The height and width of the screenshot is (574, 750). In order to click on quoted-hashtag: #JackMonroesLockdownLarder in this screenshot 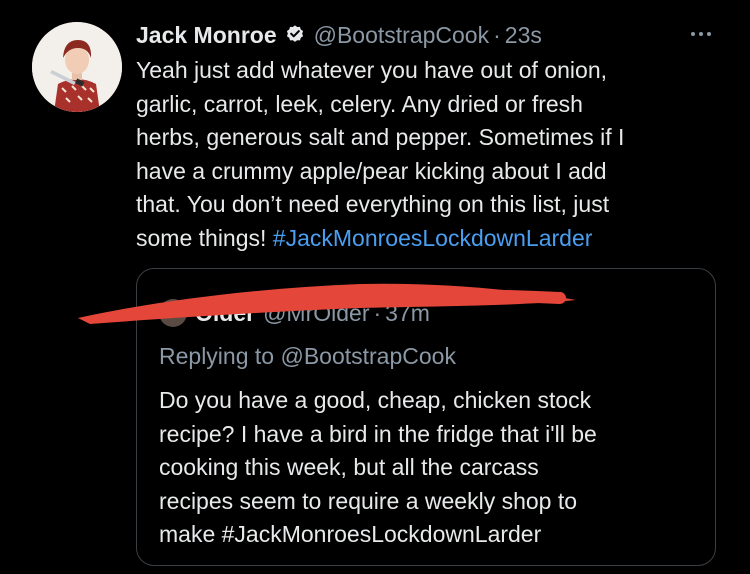, I will do `click(381, 534)`.